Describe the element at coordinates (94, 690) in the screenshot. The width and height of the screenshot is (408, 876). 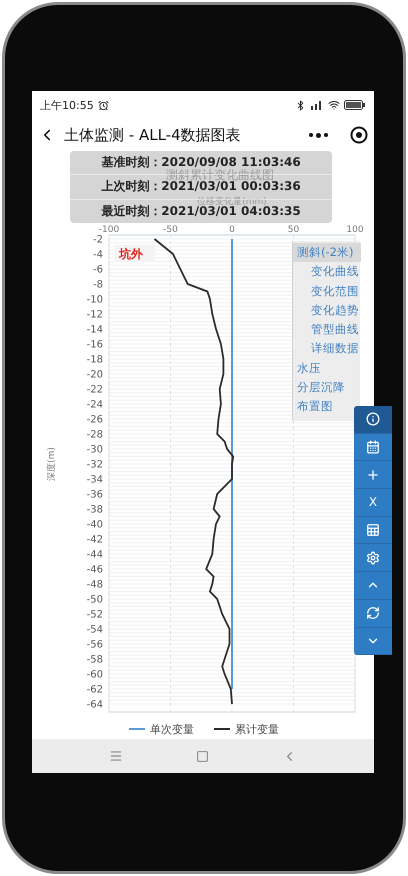
I see `y-tick-label: -62` at that location.